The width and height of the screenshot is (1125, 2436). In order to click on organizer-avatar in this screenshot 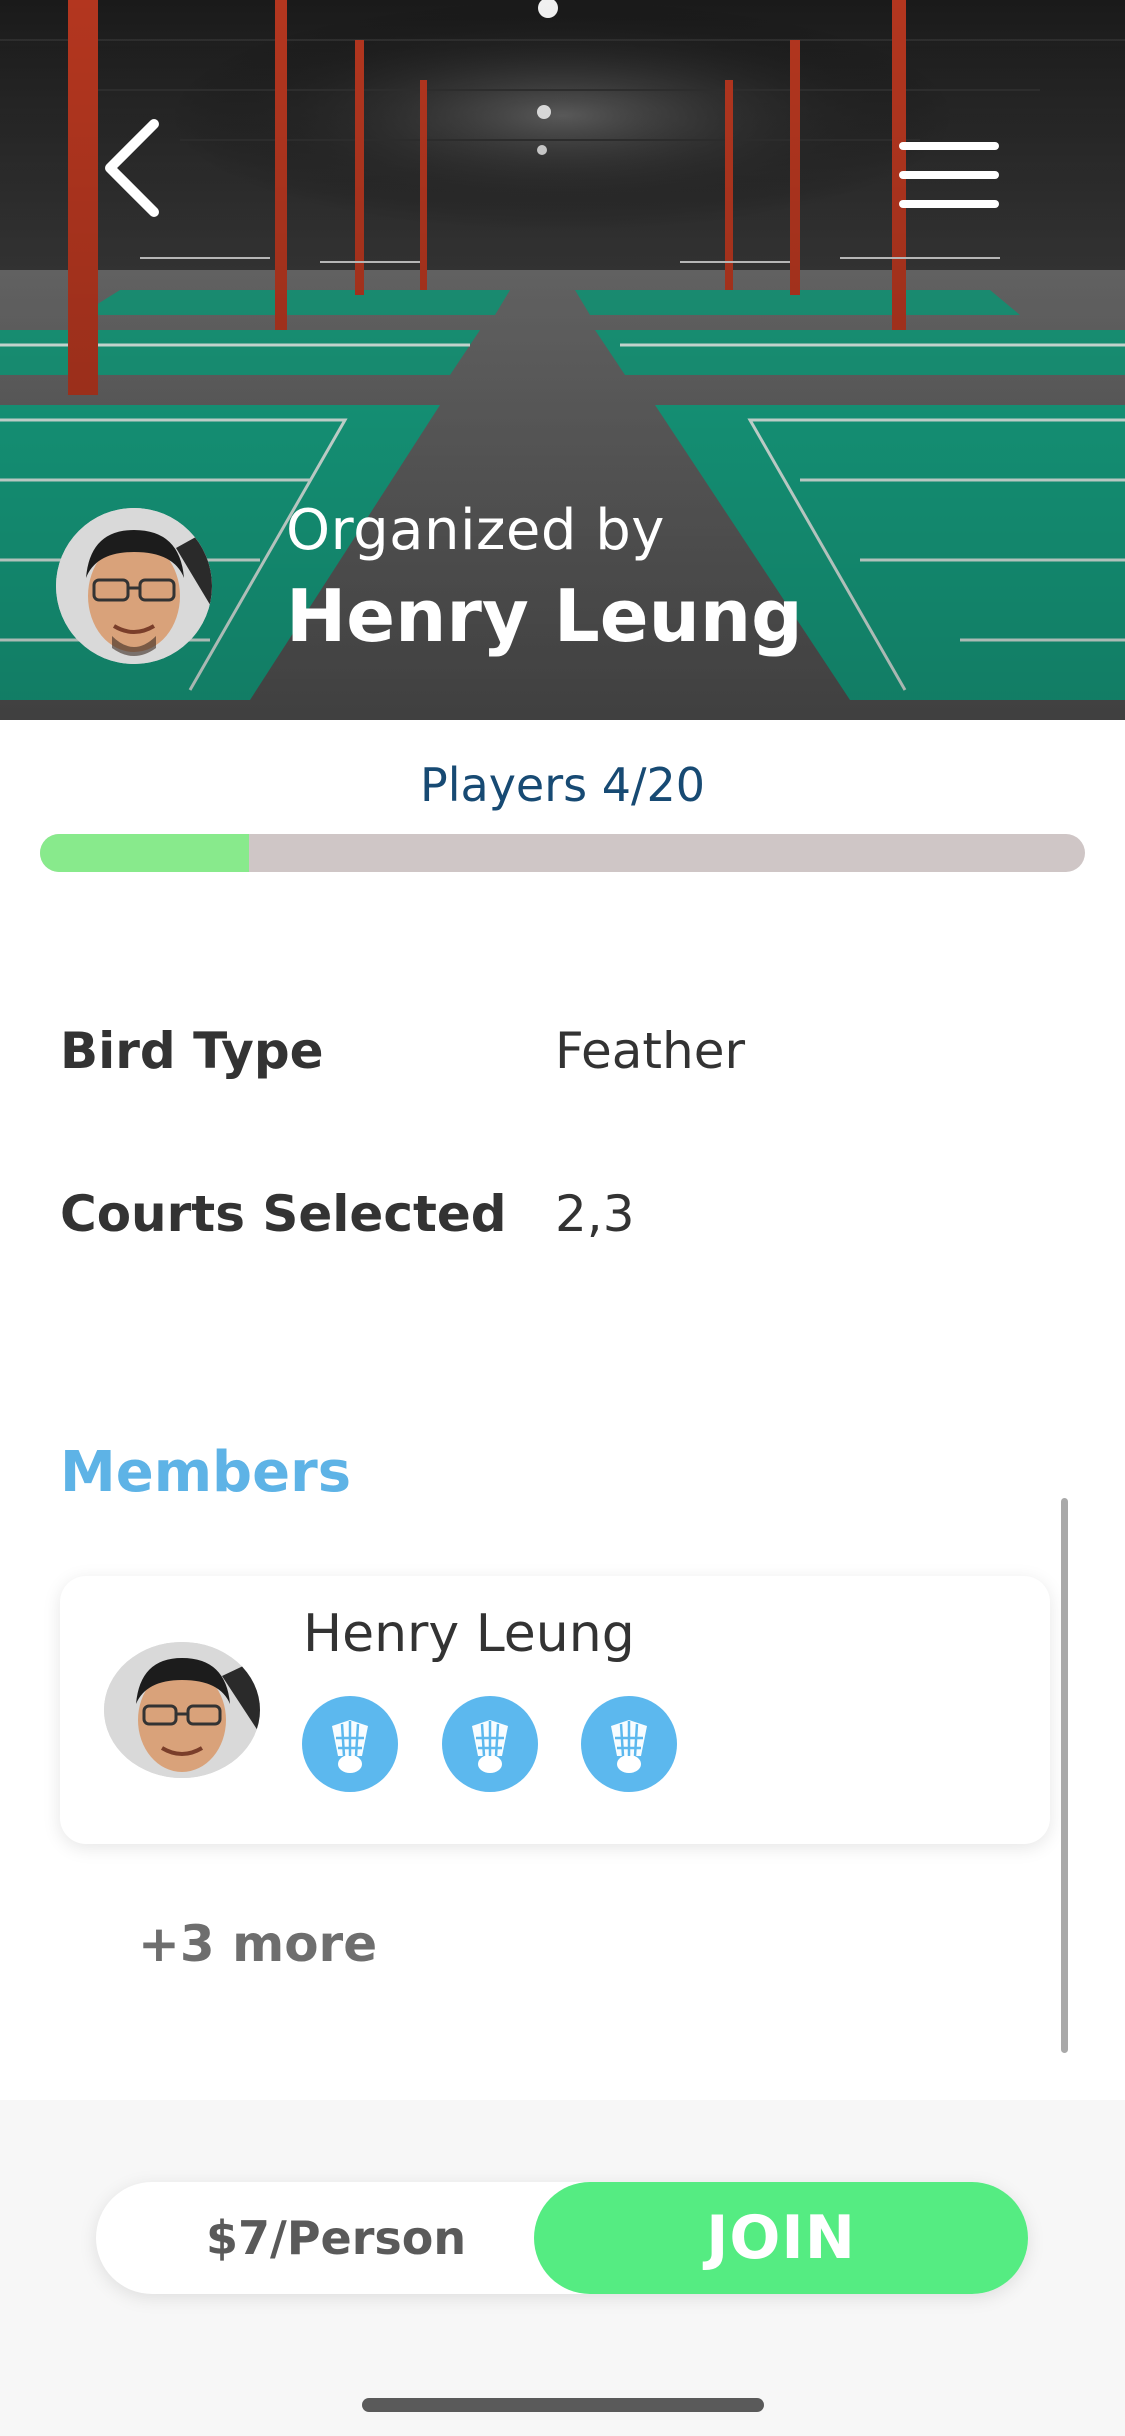, I will do `click(134, 586)`.